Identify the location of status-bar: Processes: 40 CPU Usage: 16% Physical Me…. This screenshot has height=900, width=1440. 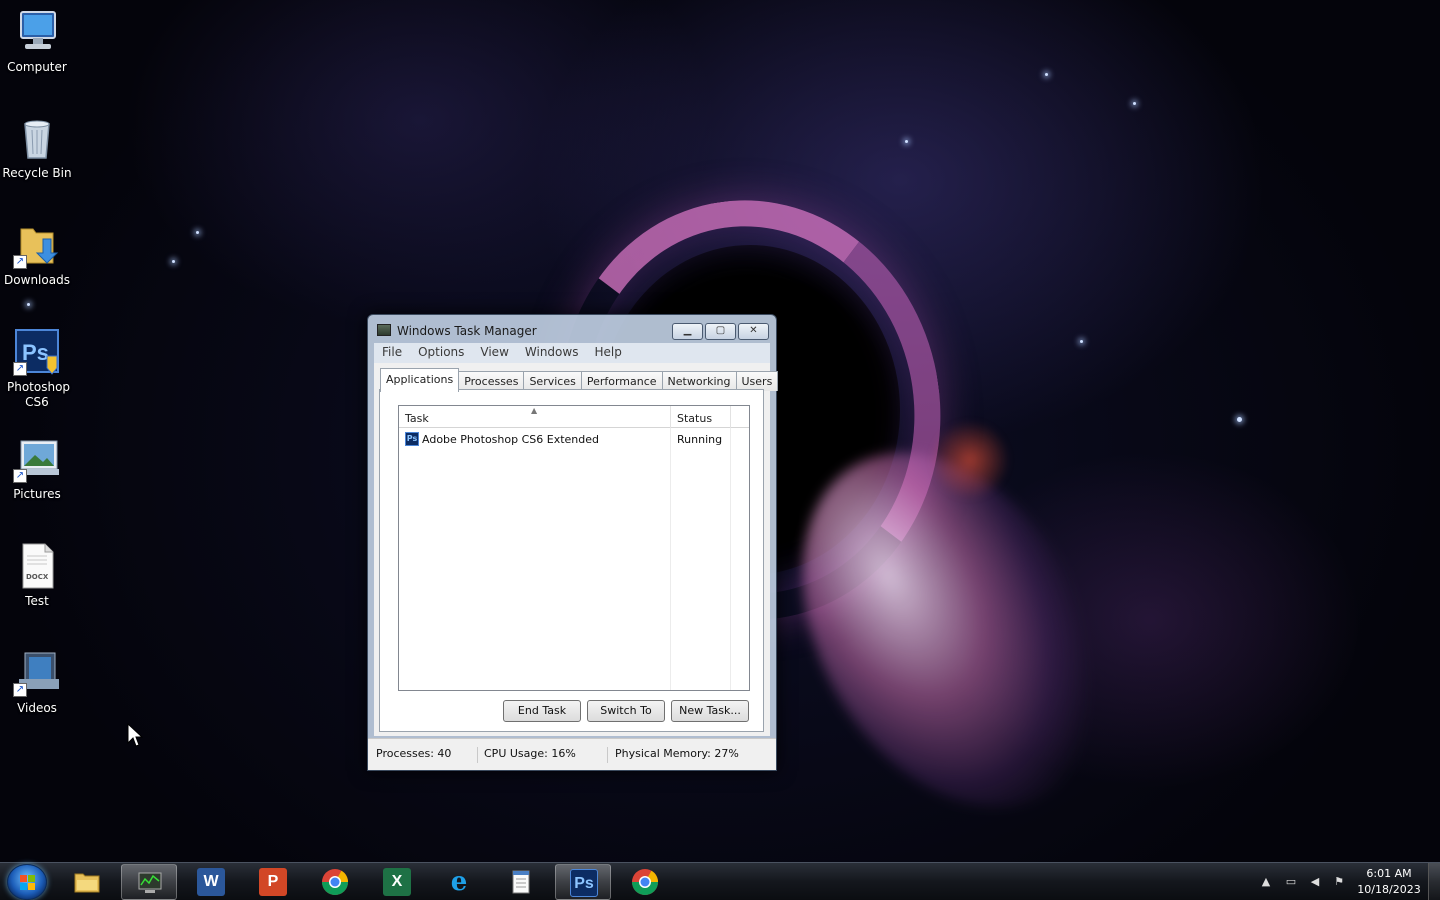
(572, 754).